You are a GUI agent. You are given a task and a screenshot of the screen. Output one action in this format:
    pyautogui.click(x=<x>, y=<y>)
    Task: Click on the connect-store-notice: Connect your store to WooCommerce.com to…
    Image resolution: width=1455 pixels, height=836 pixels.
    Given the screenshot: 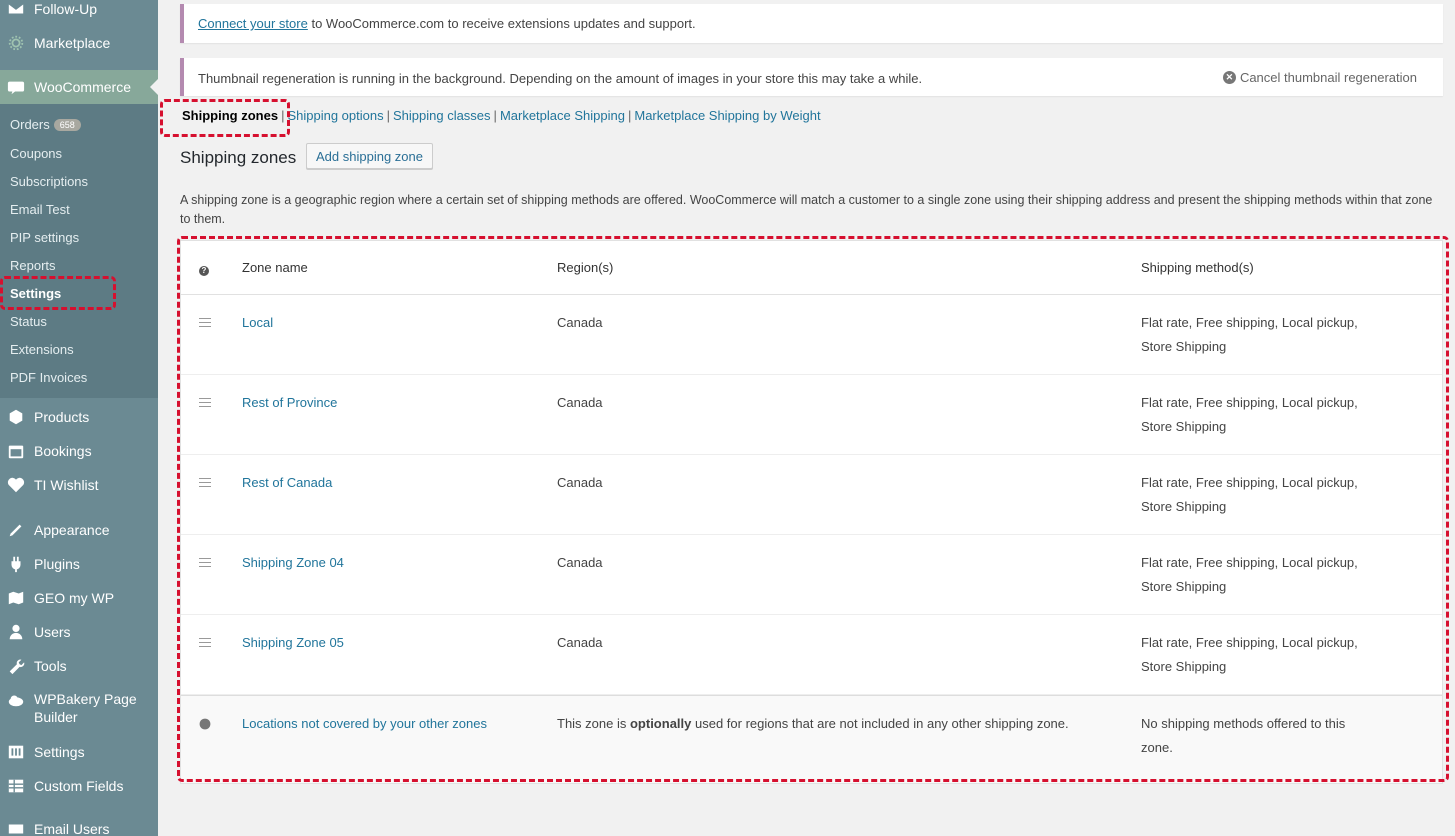 What is the action you would take?
    pyautogui.click(x=811, y=23)
    